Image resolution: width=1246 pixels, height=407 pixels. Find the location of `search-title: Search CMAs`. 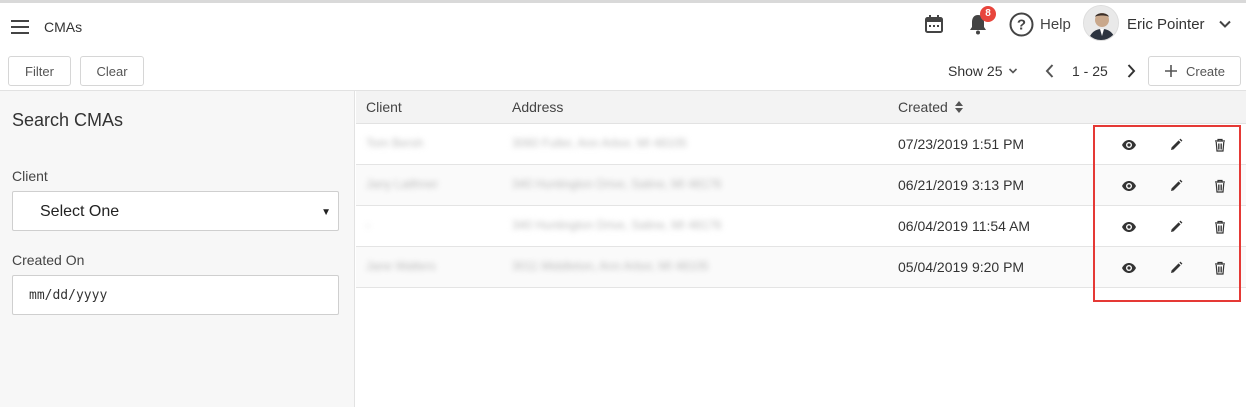

search-title: Search CMAs is located at coordinates (68, 120).